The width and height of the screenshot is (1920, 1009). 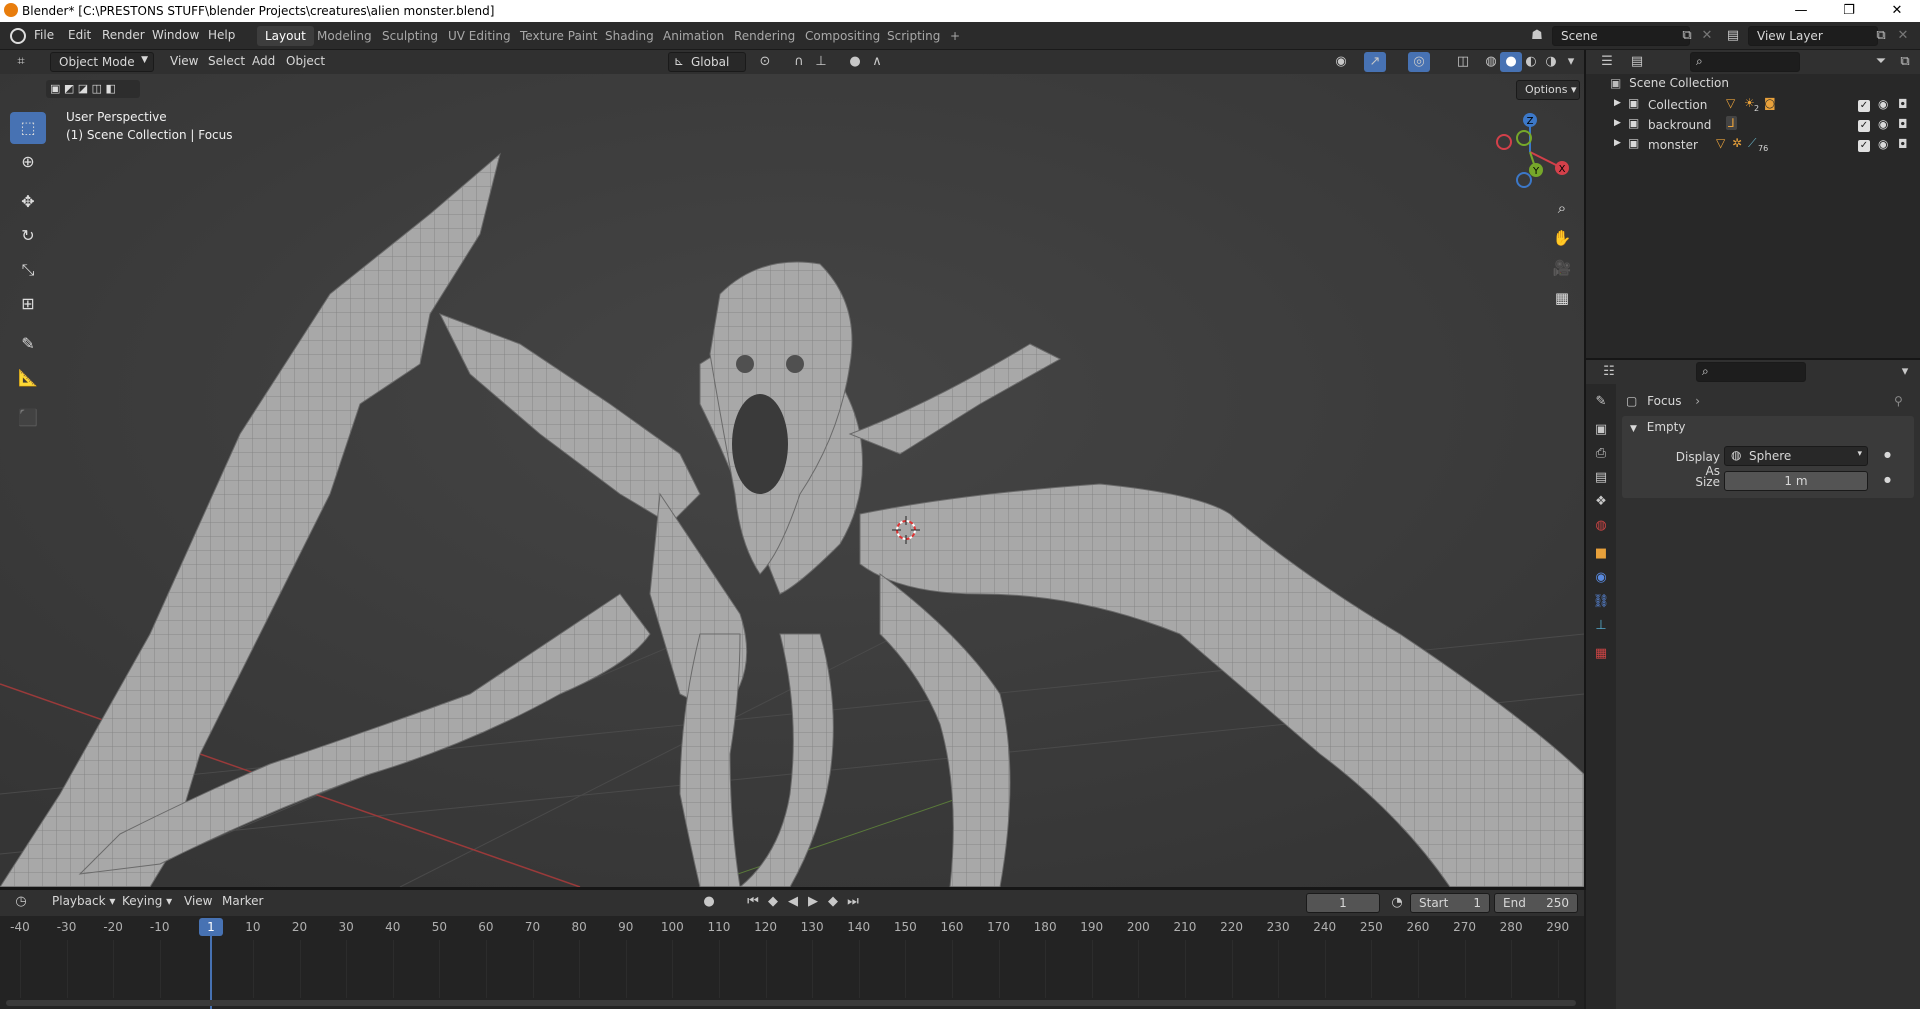 I want to click on menu-window: Window, so click(x=175, y=35).